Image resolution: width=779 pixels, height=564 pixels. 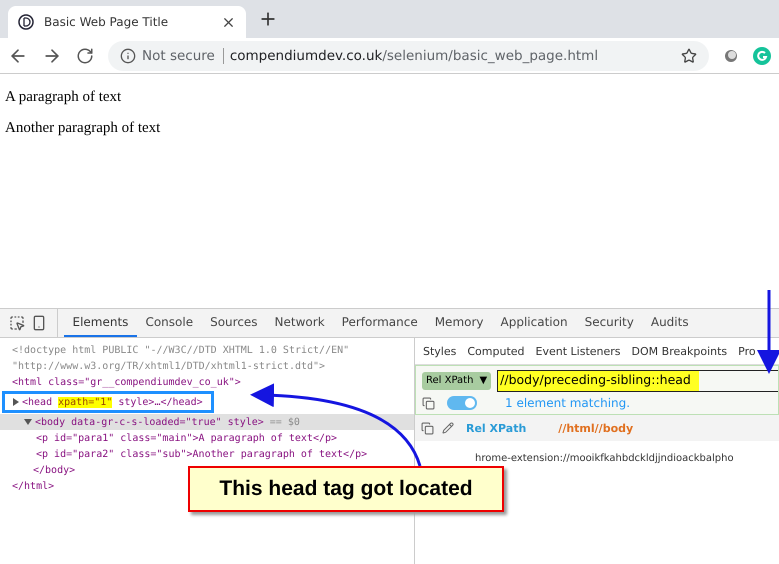 What do you see at coordinates (181, 350) in the screenshot?
I see `code-line: <!doctype html PUBLIC "-//W3C//DTD XHTML 1.0 Strict//EN"` at bounding box center [181, 350].